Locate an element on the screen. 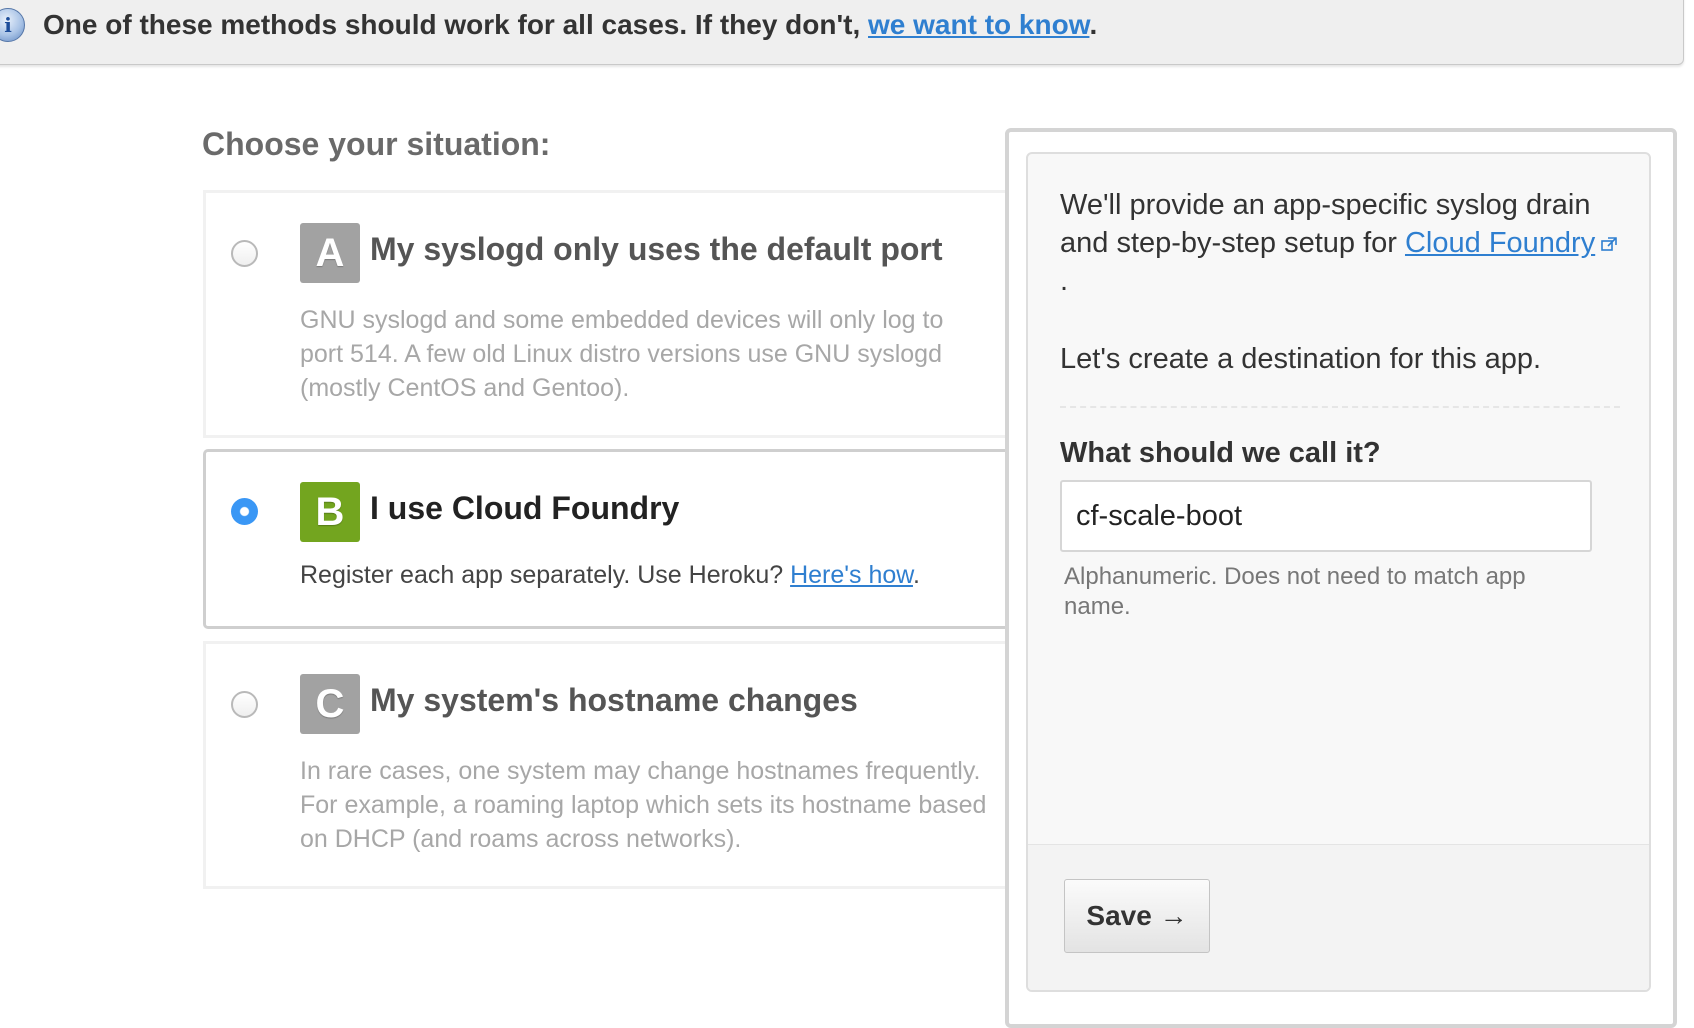 The image size is (1694, 1028). banner-suffix: . is located at coordinates (1093, 24).